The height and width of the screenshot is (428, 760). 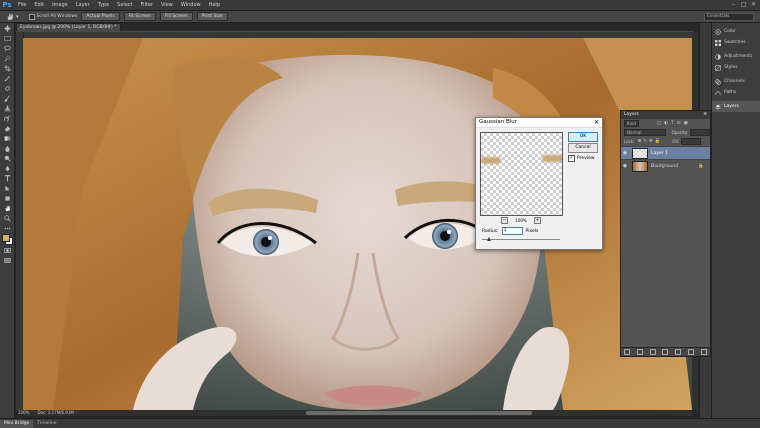 What do you see at coordinates (419, 413) in the screenshot?
I see `horizontal-scrollbar-thumb` at bounding box center [419, 413].